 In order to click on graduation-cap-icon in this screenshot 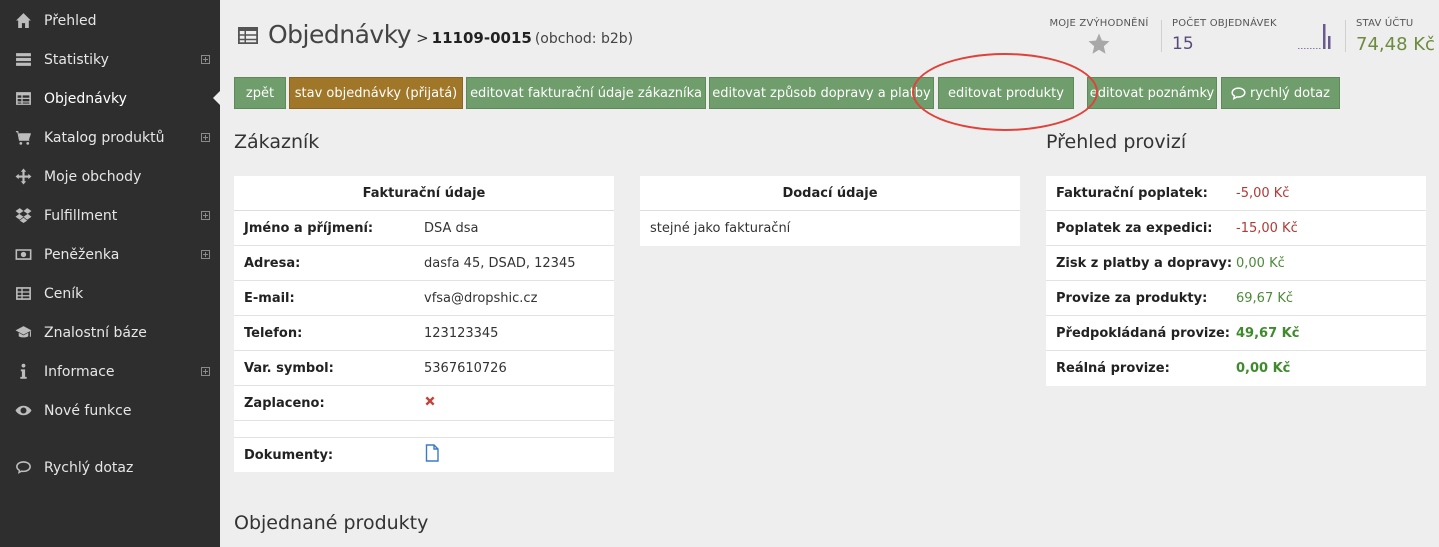, I will do `click(22, 332)`.